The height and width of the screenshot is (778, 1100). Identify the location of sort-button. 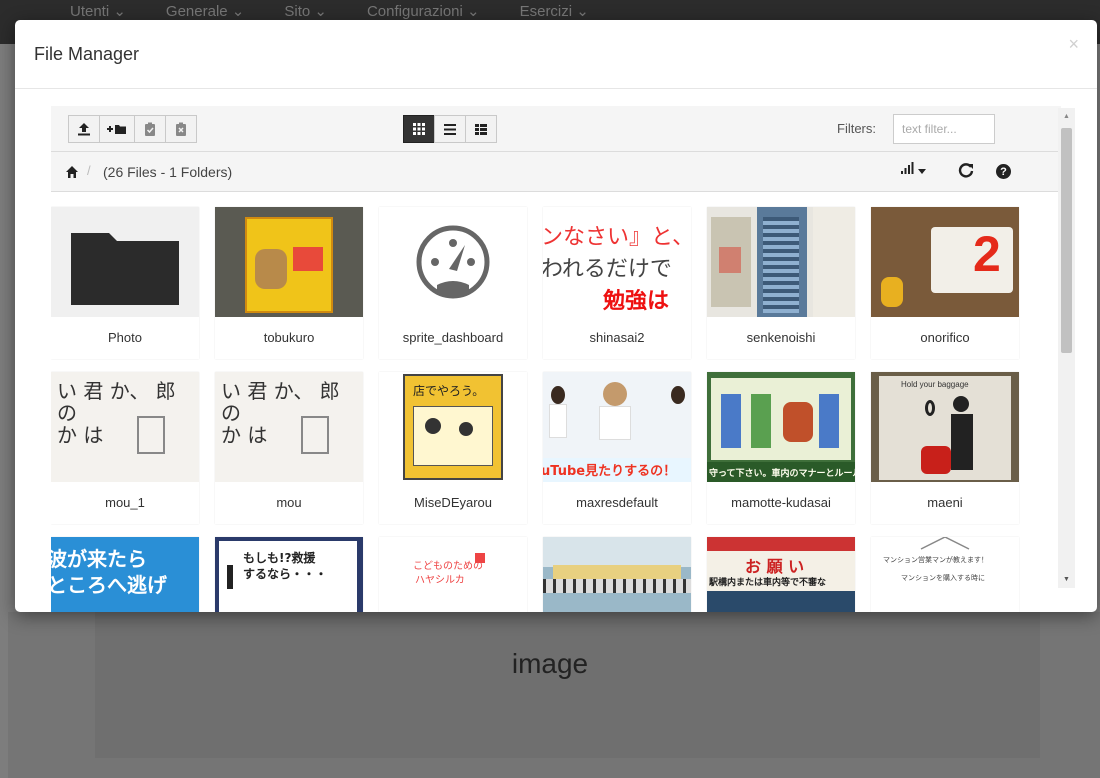
(913, 168).